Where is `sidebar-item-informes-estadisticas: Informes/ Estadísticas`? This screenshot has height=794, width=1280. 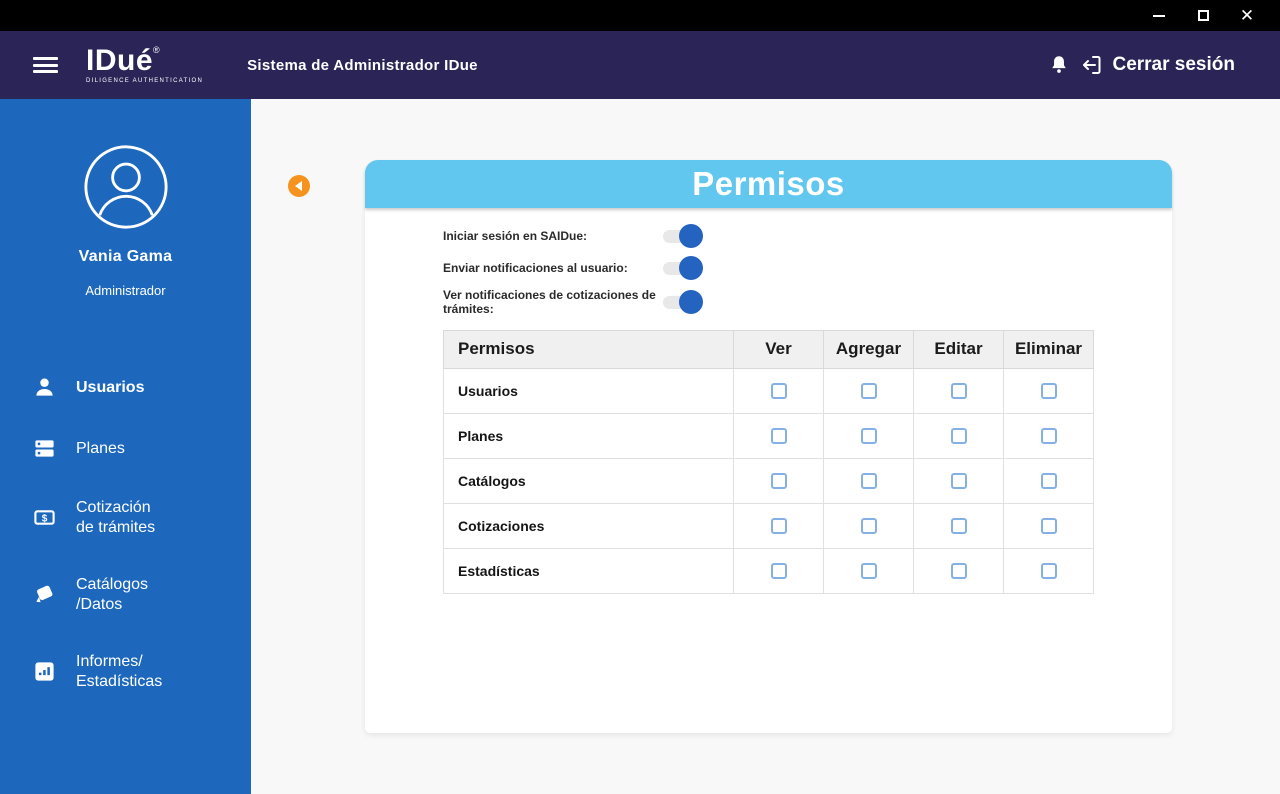
sidebar-item-informes-estadisticas: Informes/ Estadísticas is located at coordinates (142, 671).